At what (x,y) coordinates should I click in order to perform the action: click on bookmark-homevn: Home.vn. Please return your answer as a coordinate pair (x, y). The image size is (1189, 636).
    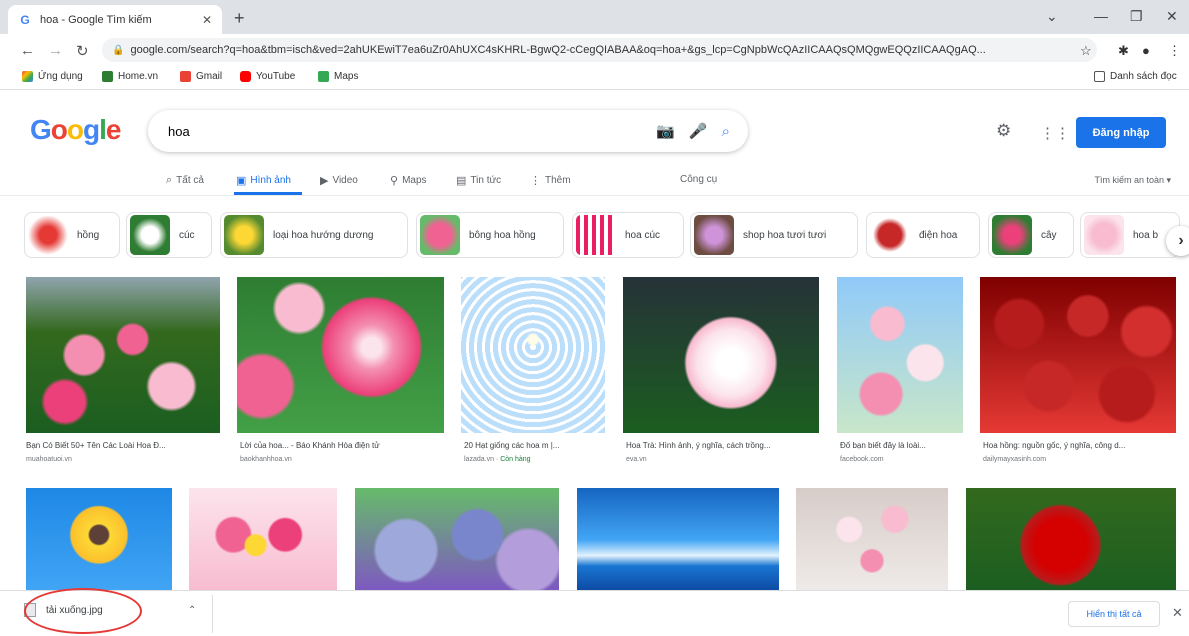
    Looking at the image, I should click on (130, 76).